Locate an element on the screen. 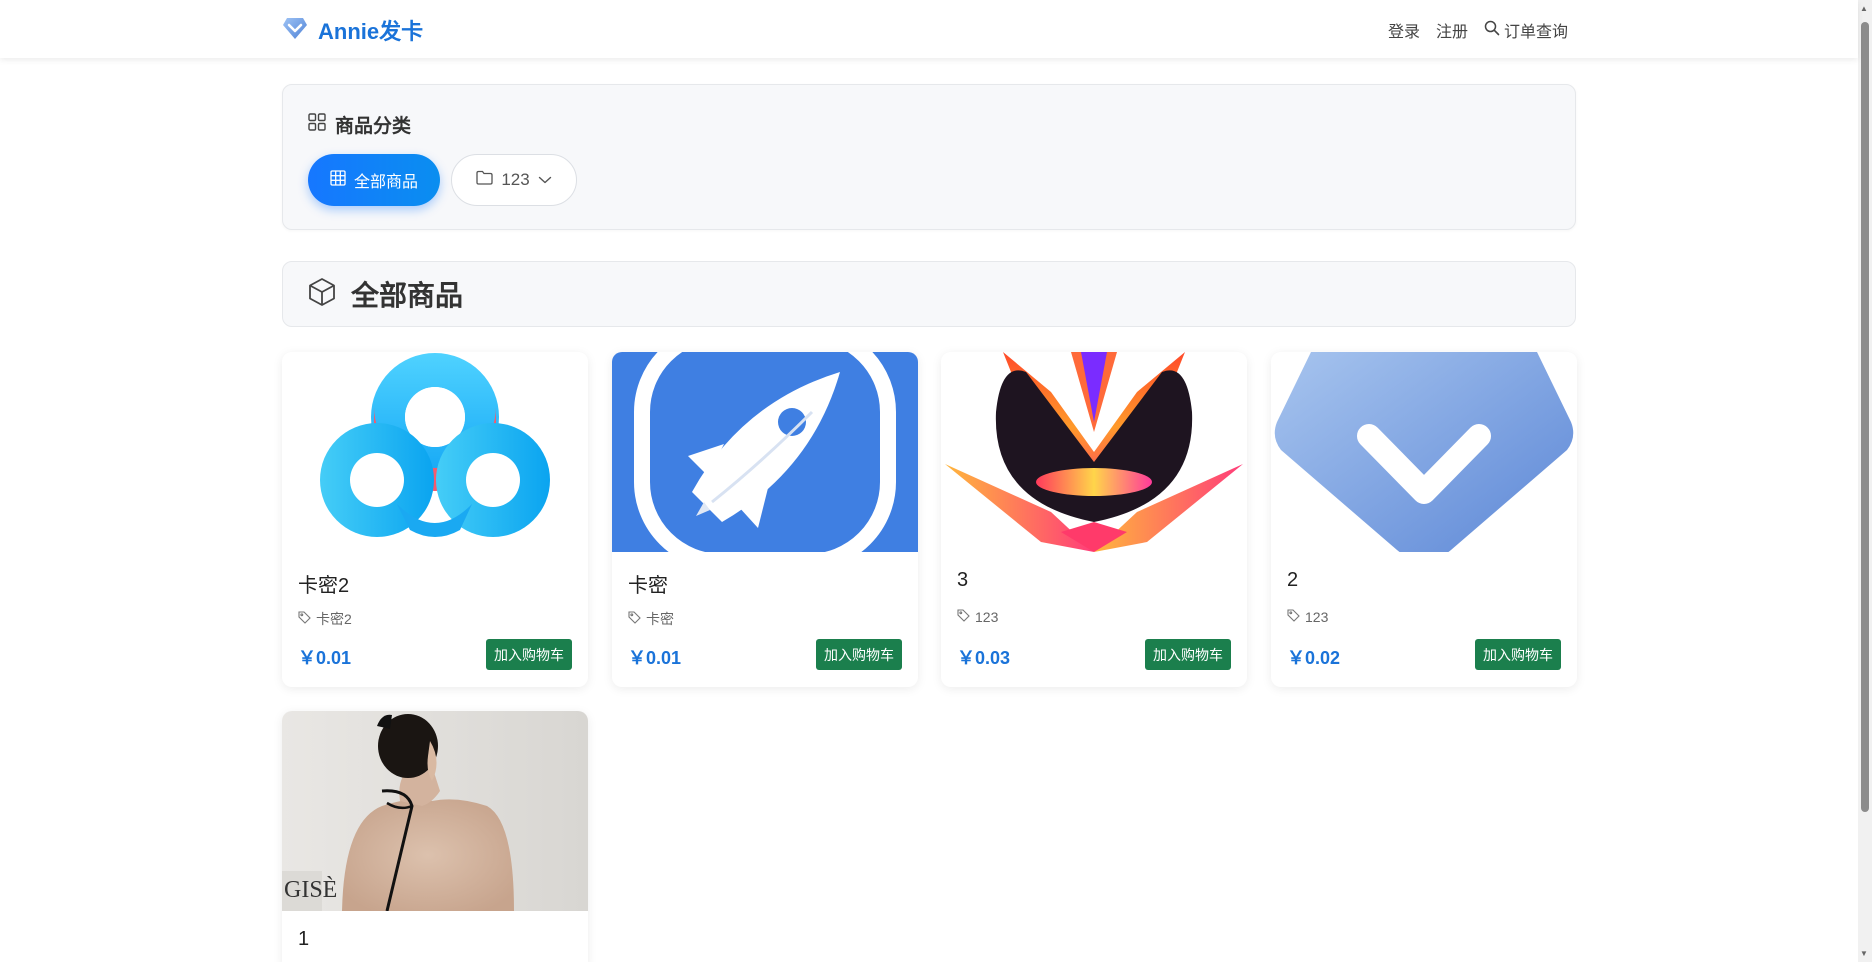 The width and height of the screenshot is (1872, 962). category-panel: 商品分类 全部商品 123 is located at coordinates (929, 157).